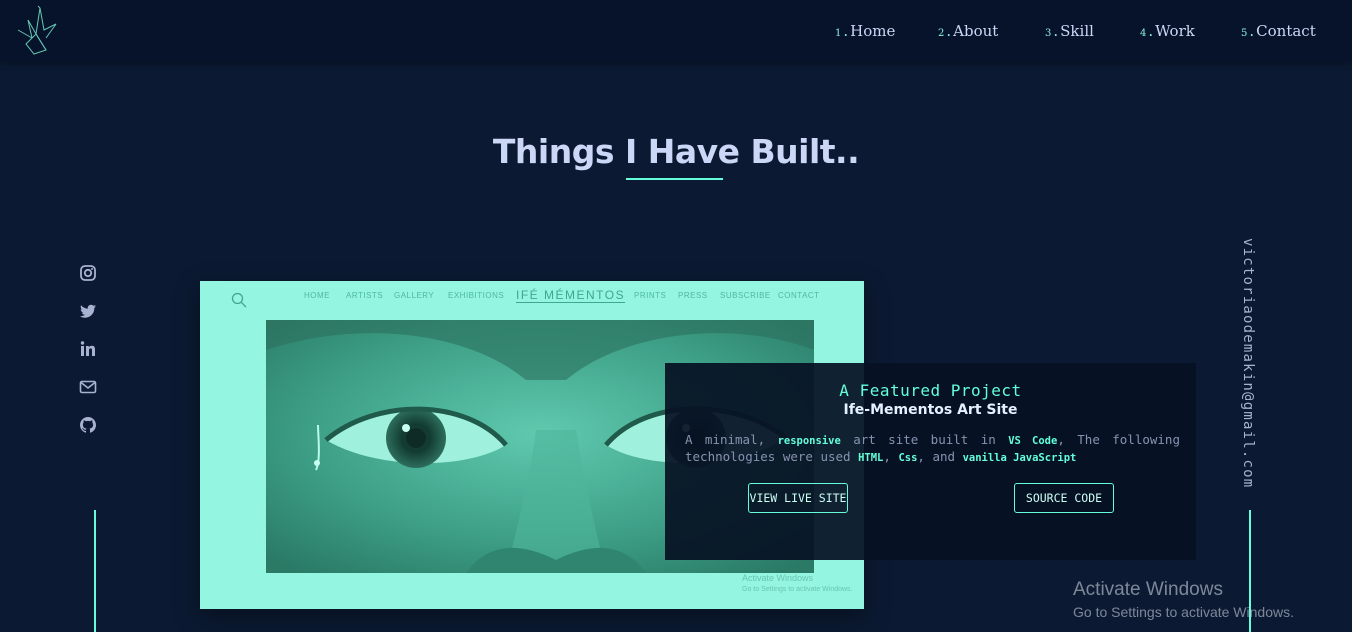  What do you see at coordinates (239, 300) in the screenshot?
I see `search-icon` at bounding box center [239, 300].